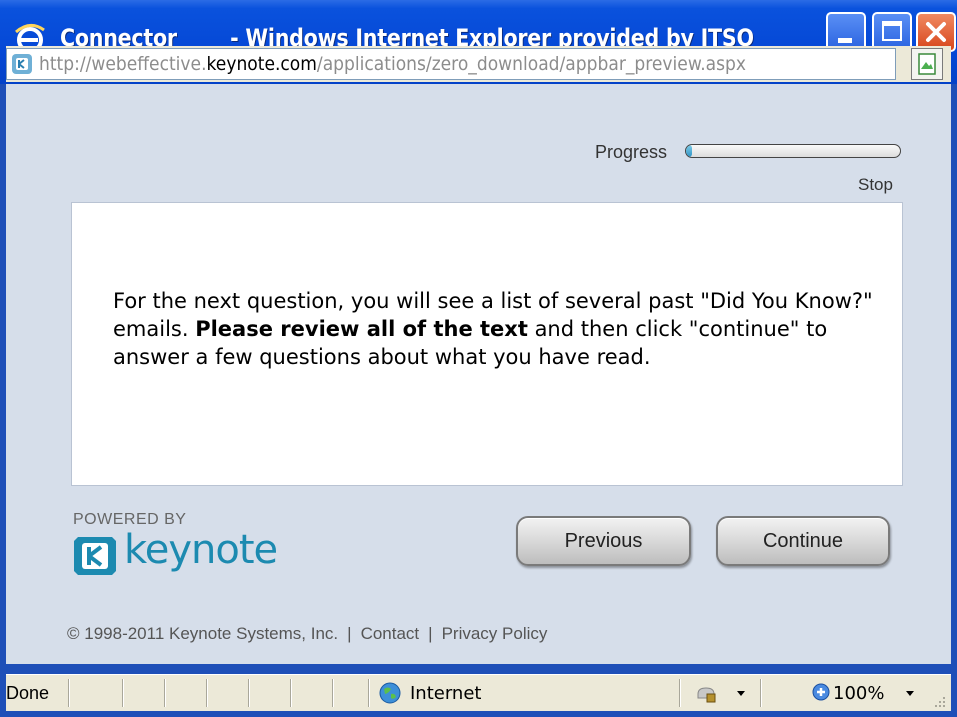 This screenshot has height=717, width=957. I want to click on status-text: Done, so click(28, 693).